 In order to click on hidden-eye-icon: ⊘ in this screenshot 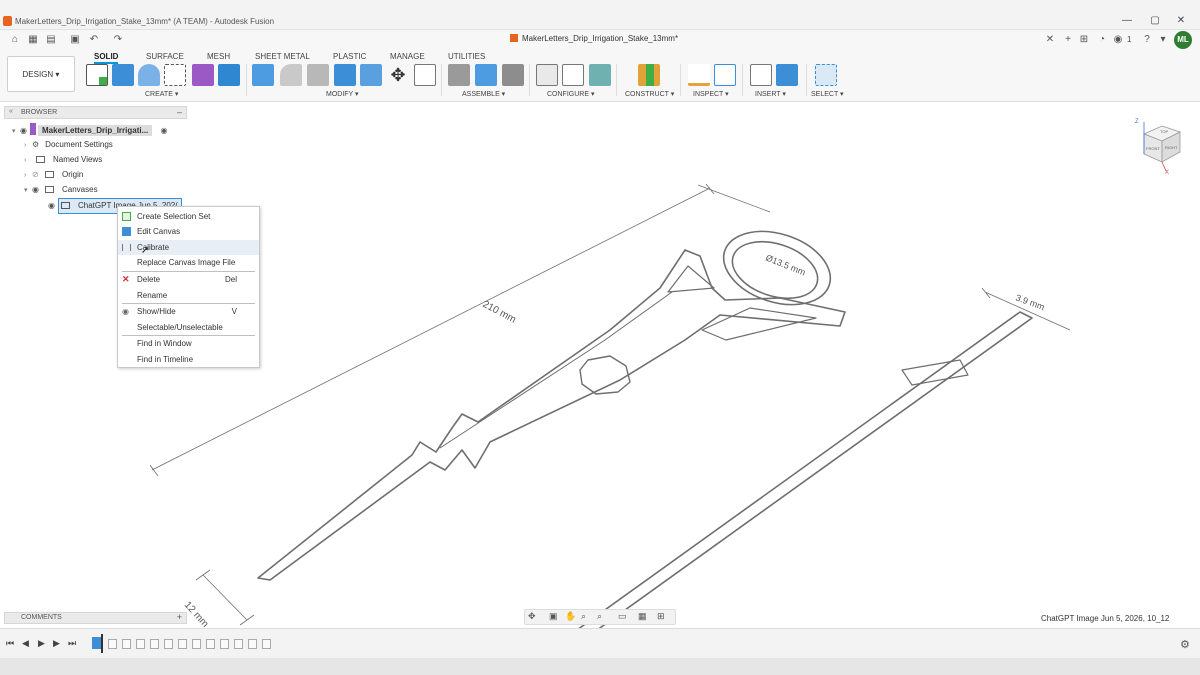, I will do `click(37, 175)`.